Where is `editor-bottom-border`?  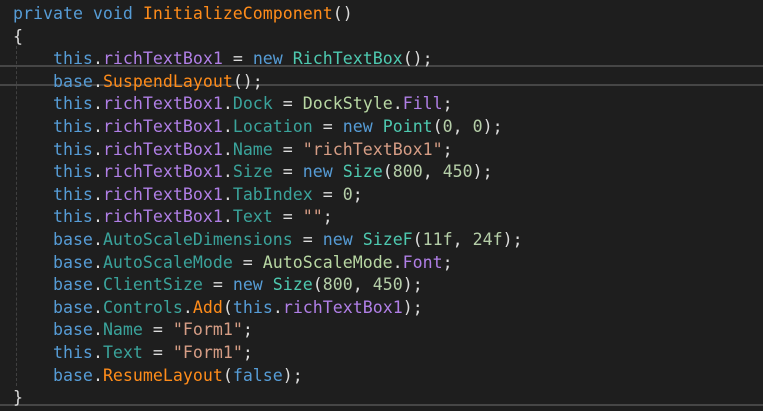
editor-bottom-border is located at coordinates (381, 405).